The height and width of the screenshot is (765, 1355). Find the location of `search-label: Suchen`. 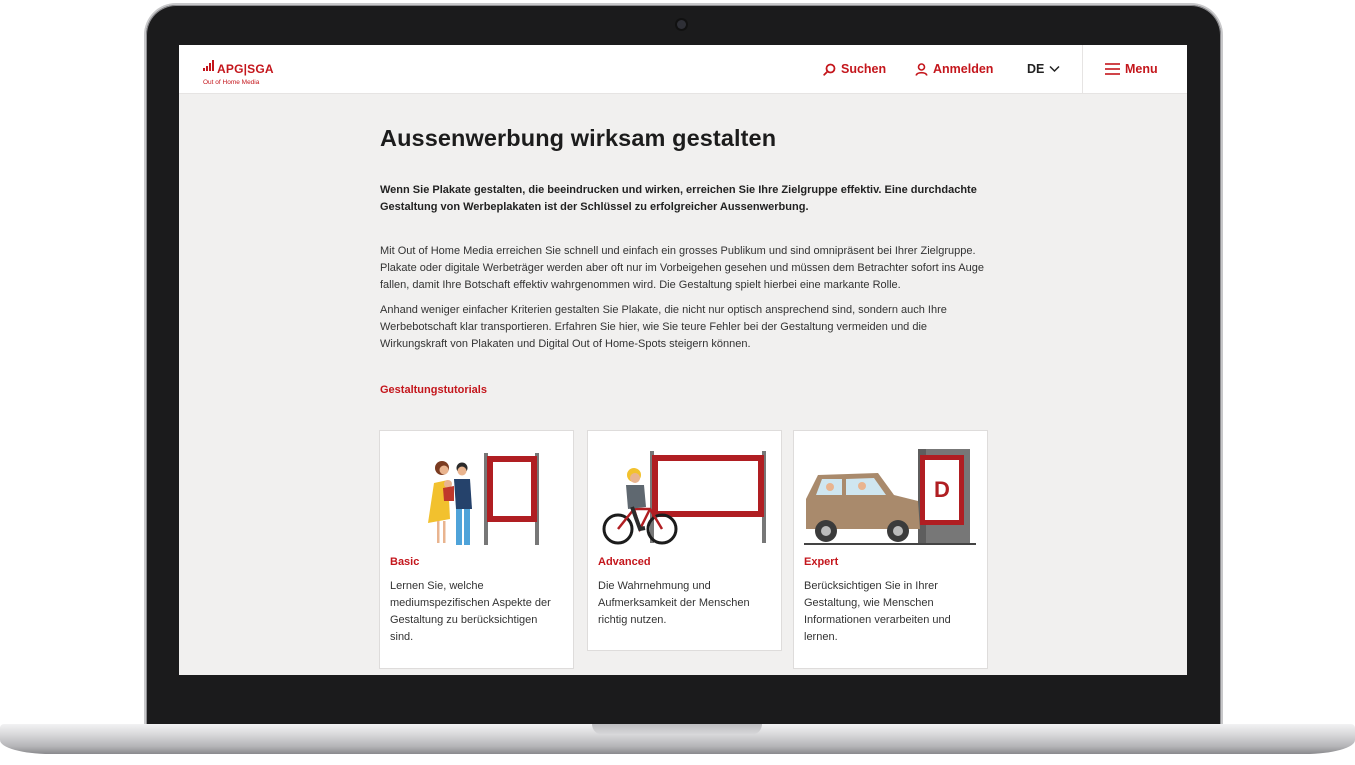

search-label: Suchen is located at coordinates (864, 69).